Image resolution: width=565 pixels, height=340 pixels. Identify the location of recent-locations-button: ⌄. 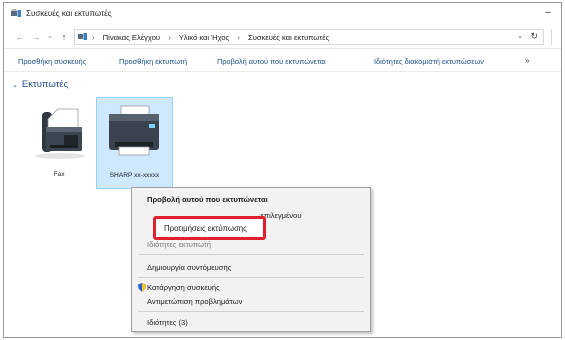
(50, 37).